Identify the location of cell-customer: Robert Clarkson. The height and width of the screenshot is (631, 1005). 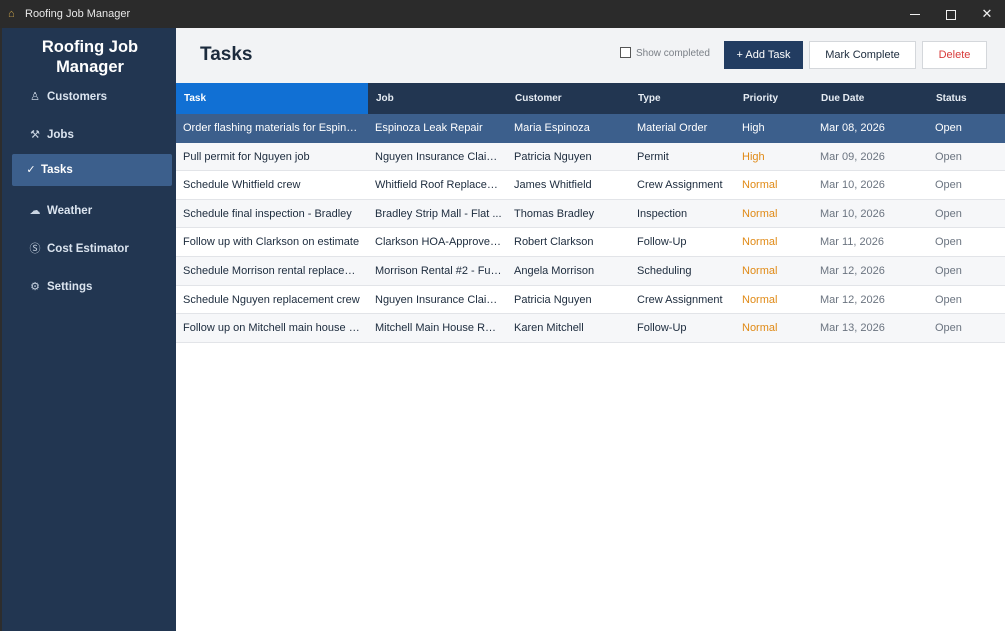
(554, 242).